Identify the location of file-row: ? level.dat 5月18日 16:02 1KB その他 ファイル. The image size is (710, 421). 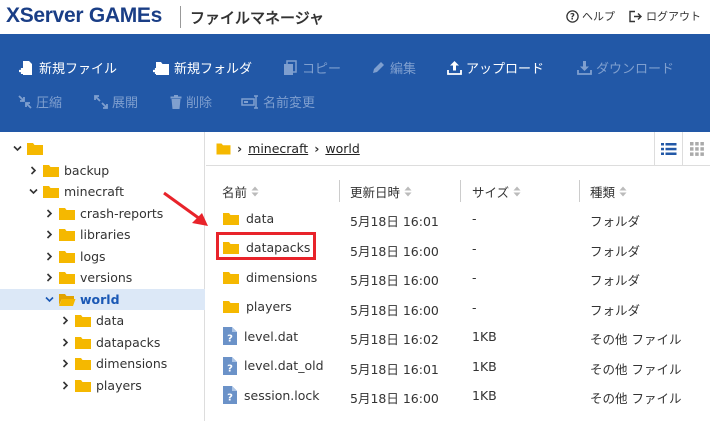
(461, 336).